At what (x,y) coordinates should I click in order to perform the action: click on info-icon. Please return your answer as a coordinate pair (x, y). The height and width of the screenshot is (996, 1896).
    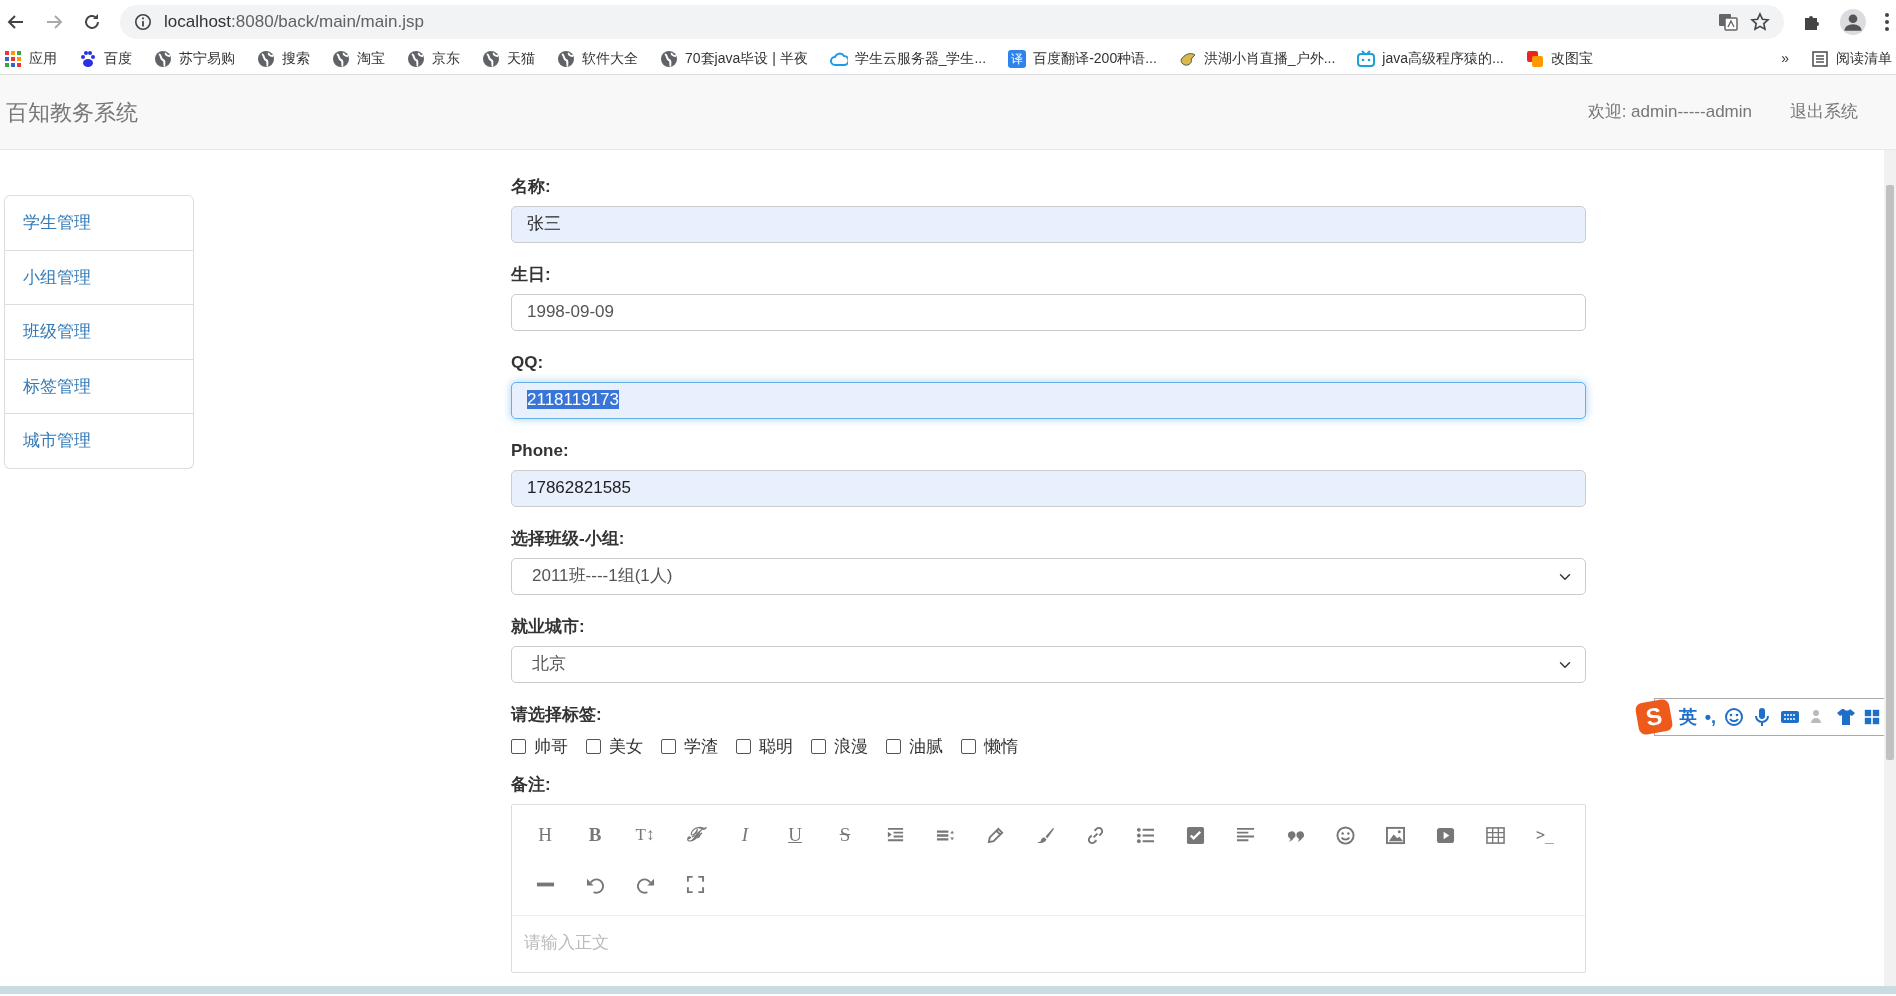
    Looking at the image, I should click on (143, 21).